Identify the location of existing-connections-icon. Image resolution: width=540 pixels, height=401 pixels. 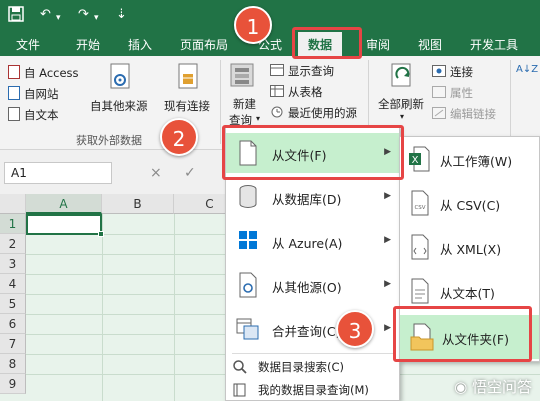
(189, 80).